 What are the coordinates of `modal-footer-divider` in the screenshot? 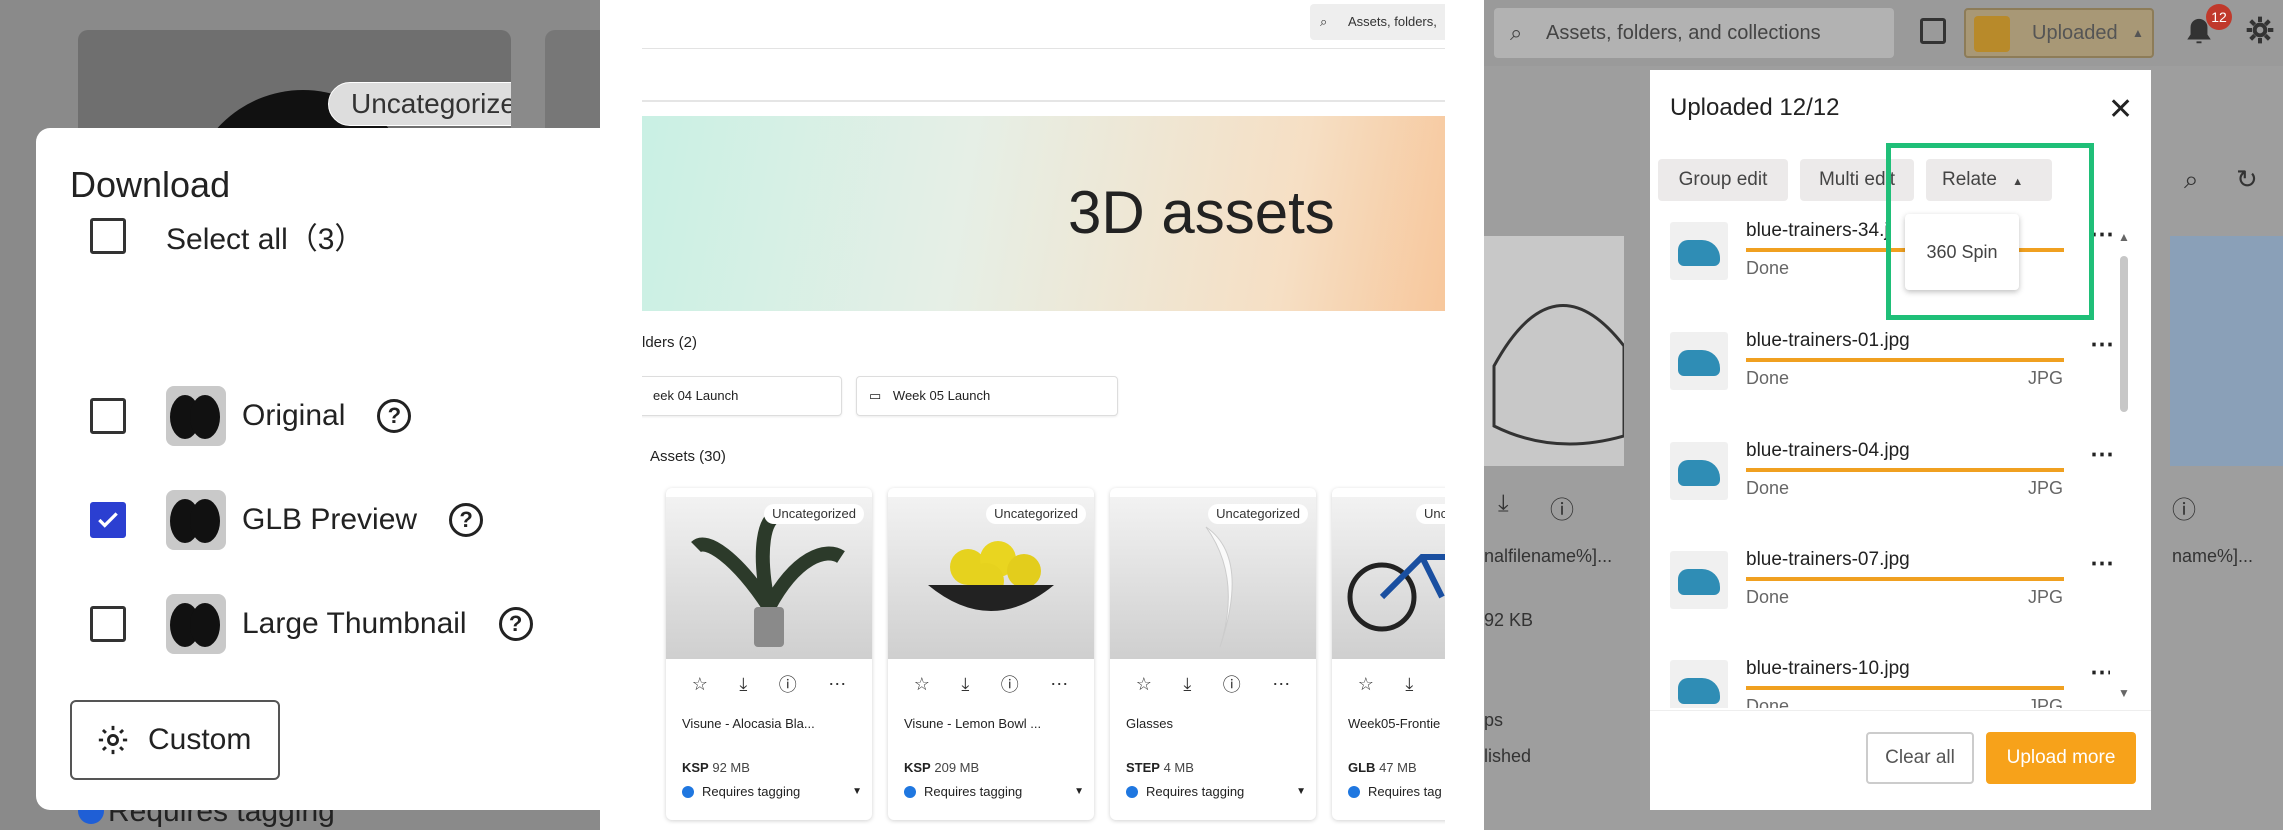 It's located at (1900, 710).